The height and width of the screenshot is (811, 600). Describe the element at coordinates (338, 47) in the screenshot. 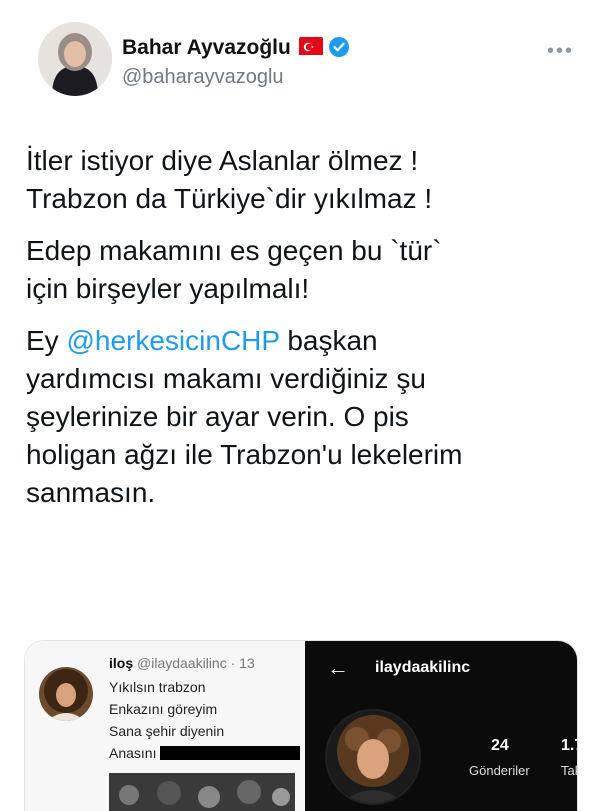

I see `verified-badge-icon` at that location.